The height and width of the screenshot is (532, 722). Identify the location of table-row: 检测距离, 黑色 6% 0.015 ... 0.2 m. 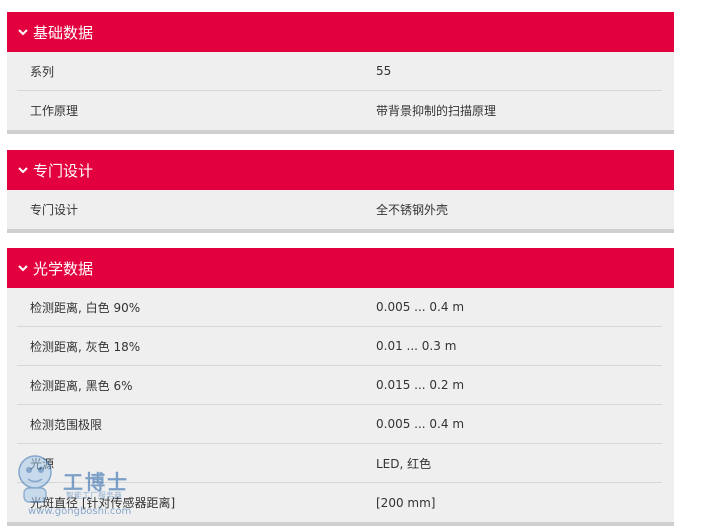
(339, 385).